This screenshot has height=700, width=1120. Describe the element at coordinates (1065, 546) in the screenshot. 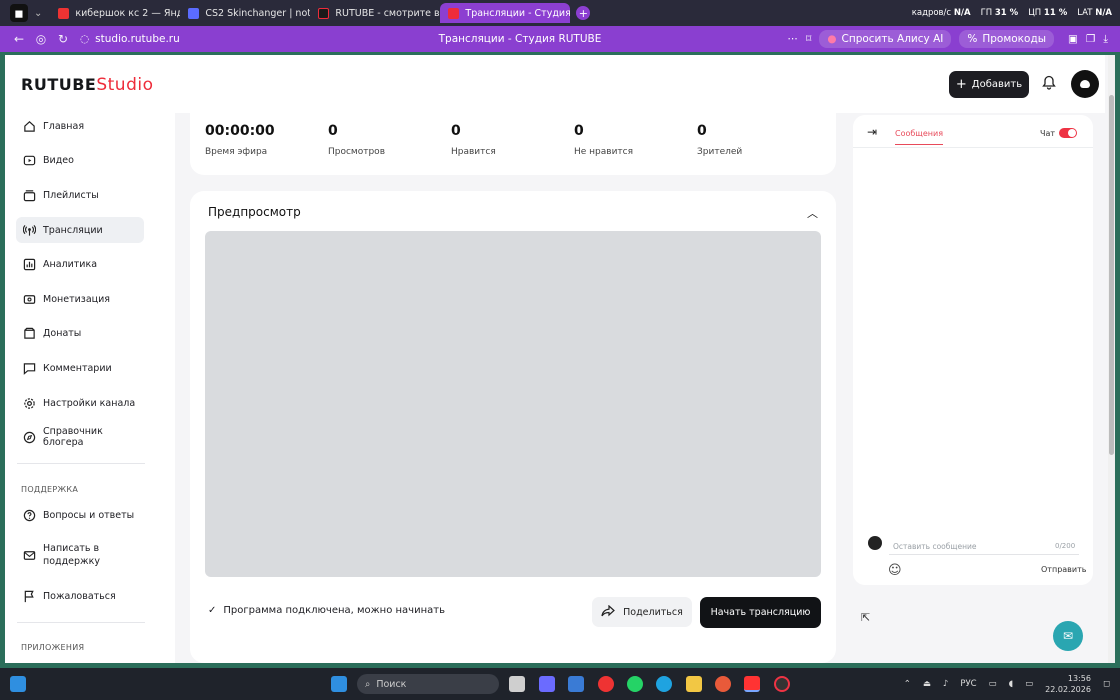

I see `chat-char-counter: 0/200` at that location.